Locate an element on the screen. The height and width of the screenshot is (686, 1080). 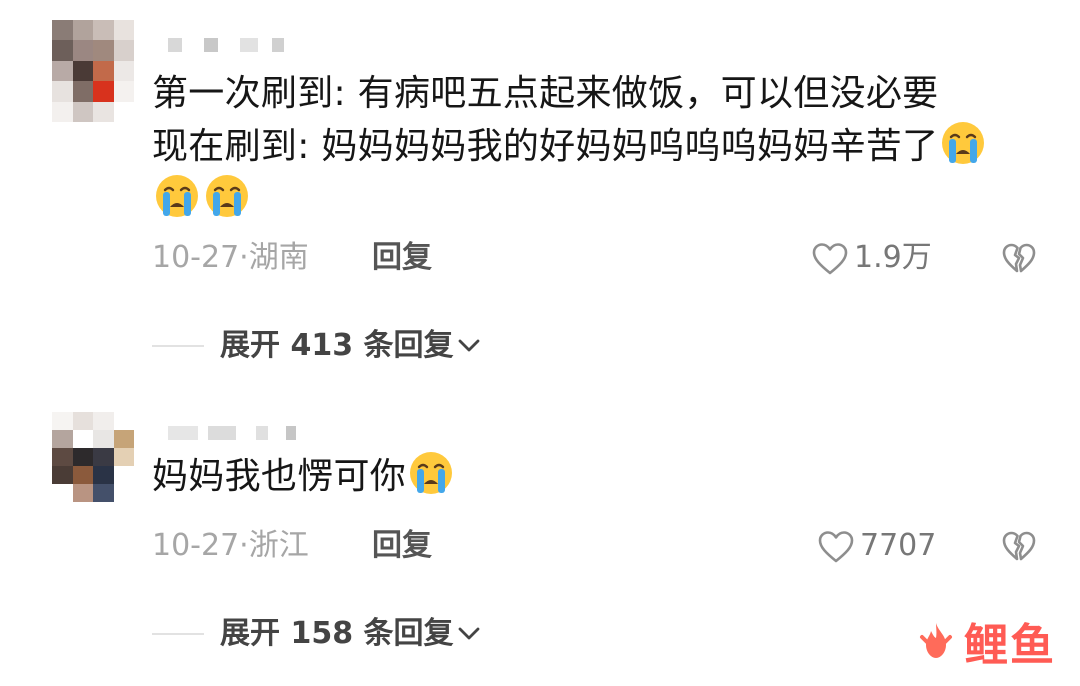
watermark-text: 鲤鱼 is located at coordinates (1010, 645).